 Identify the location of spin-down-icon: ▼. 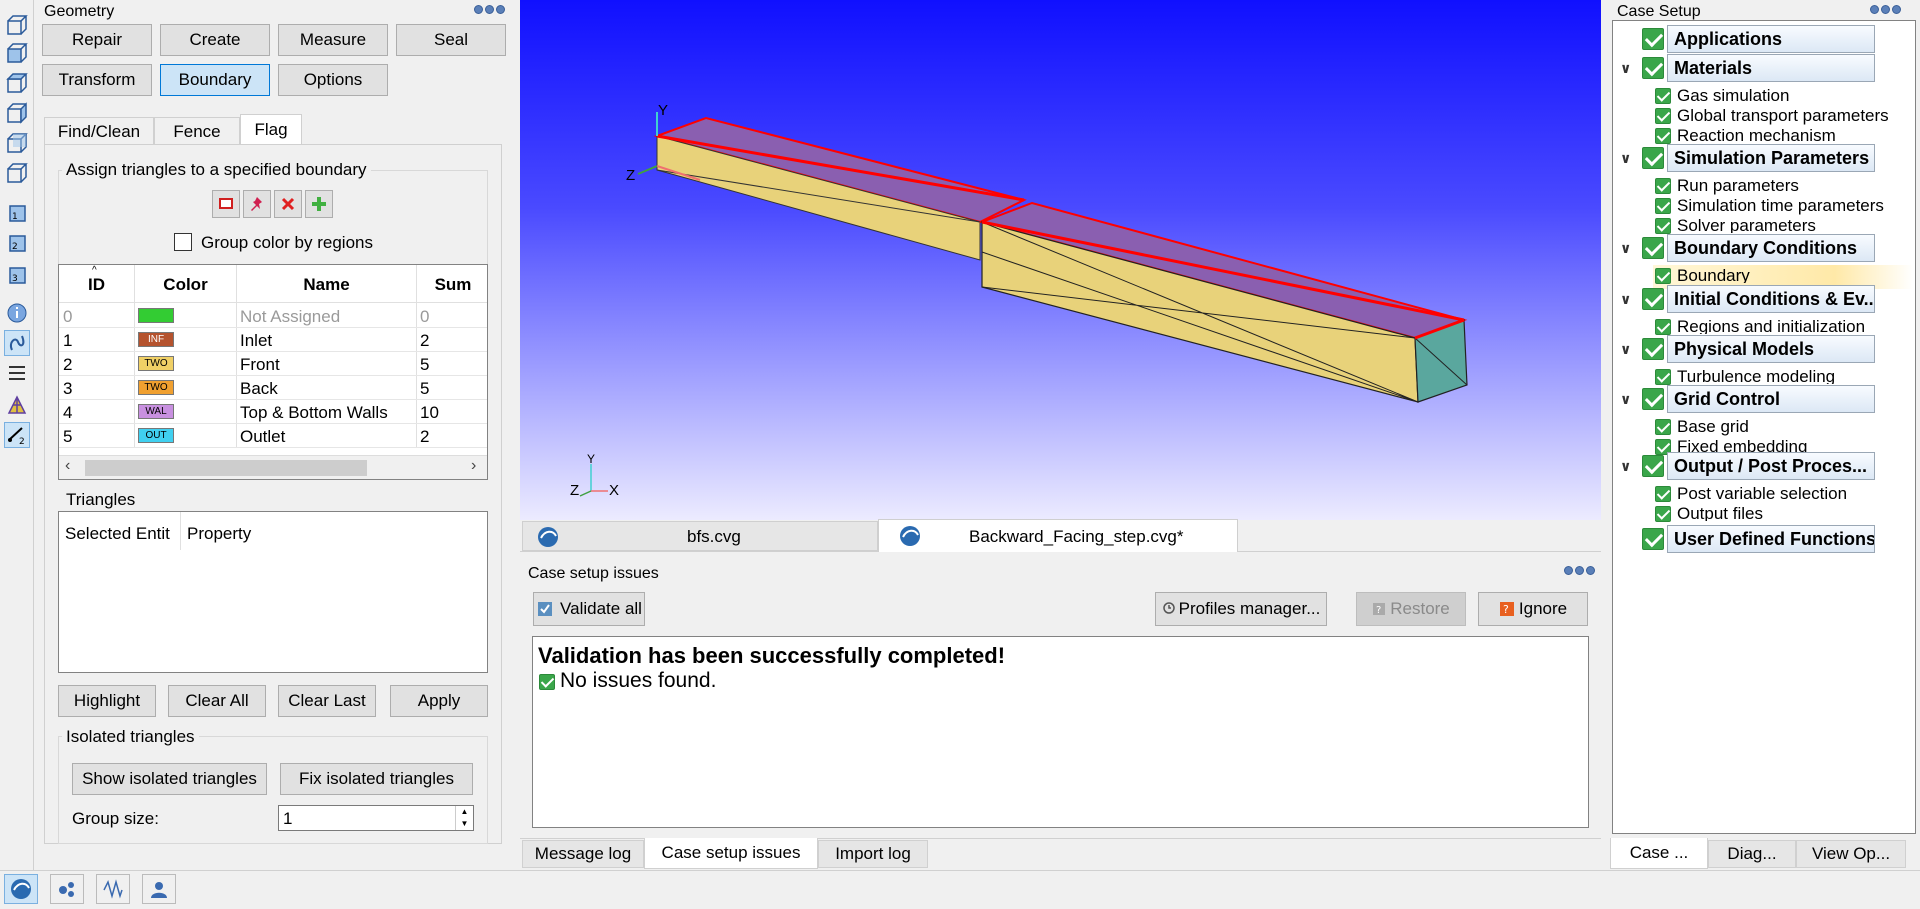
(464, 824).